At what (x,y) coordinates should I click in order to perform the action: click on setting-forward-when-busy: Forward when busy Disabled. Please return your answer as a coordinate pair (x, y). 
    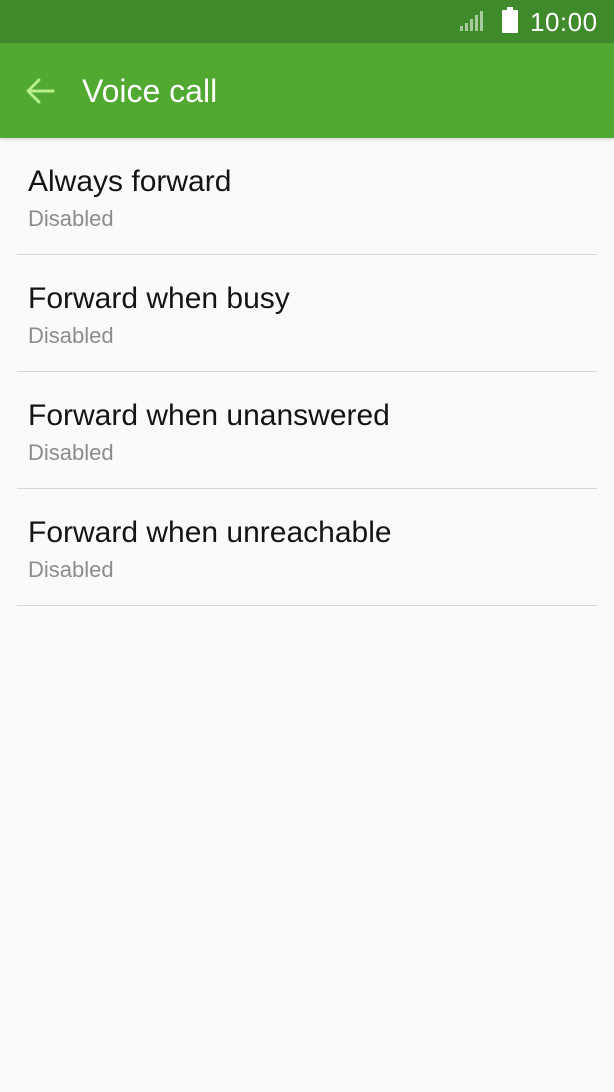
    Looking at the image, I should click on (307, 313).